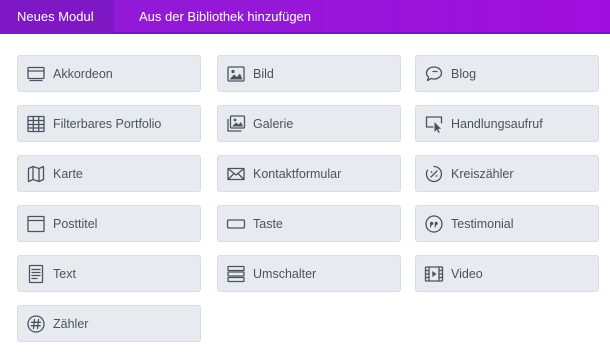  What do you see at coordinates (467, 274) in the screenshot?
I see `module-label: Video` at bounding box center [467, 274].